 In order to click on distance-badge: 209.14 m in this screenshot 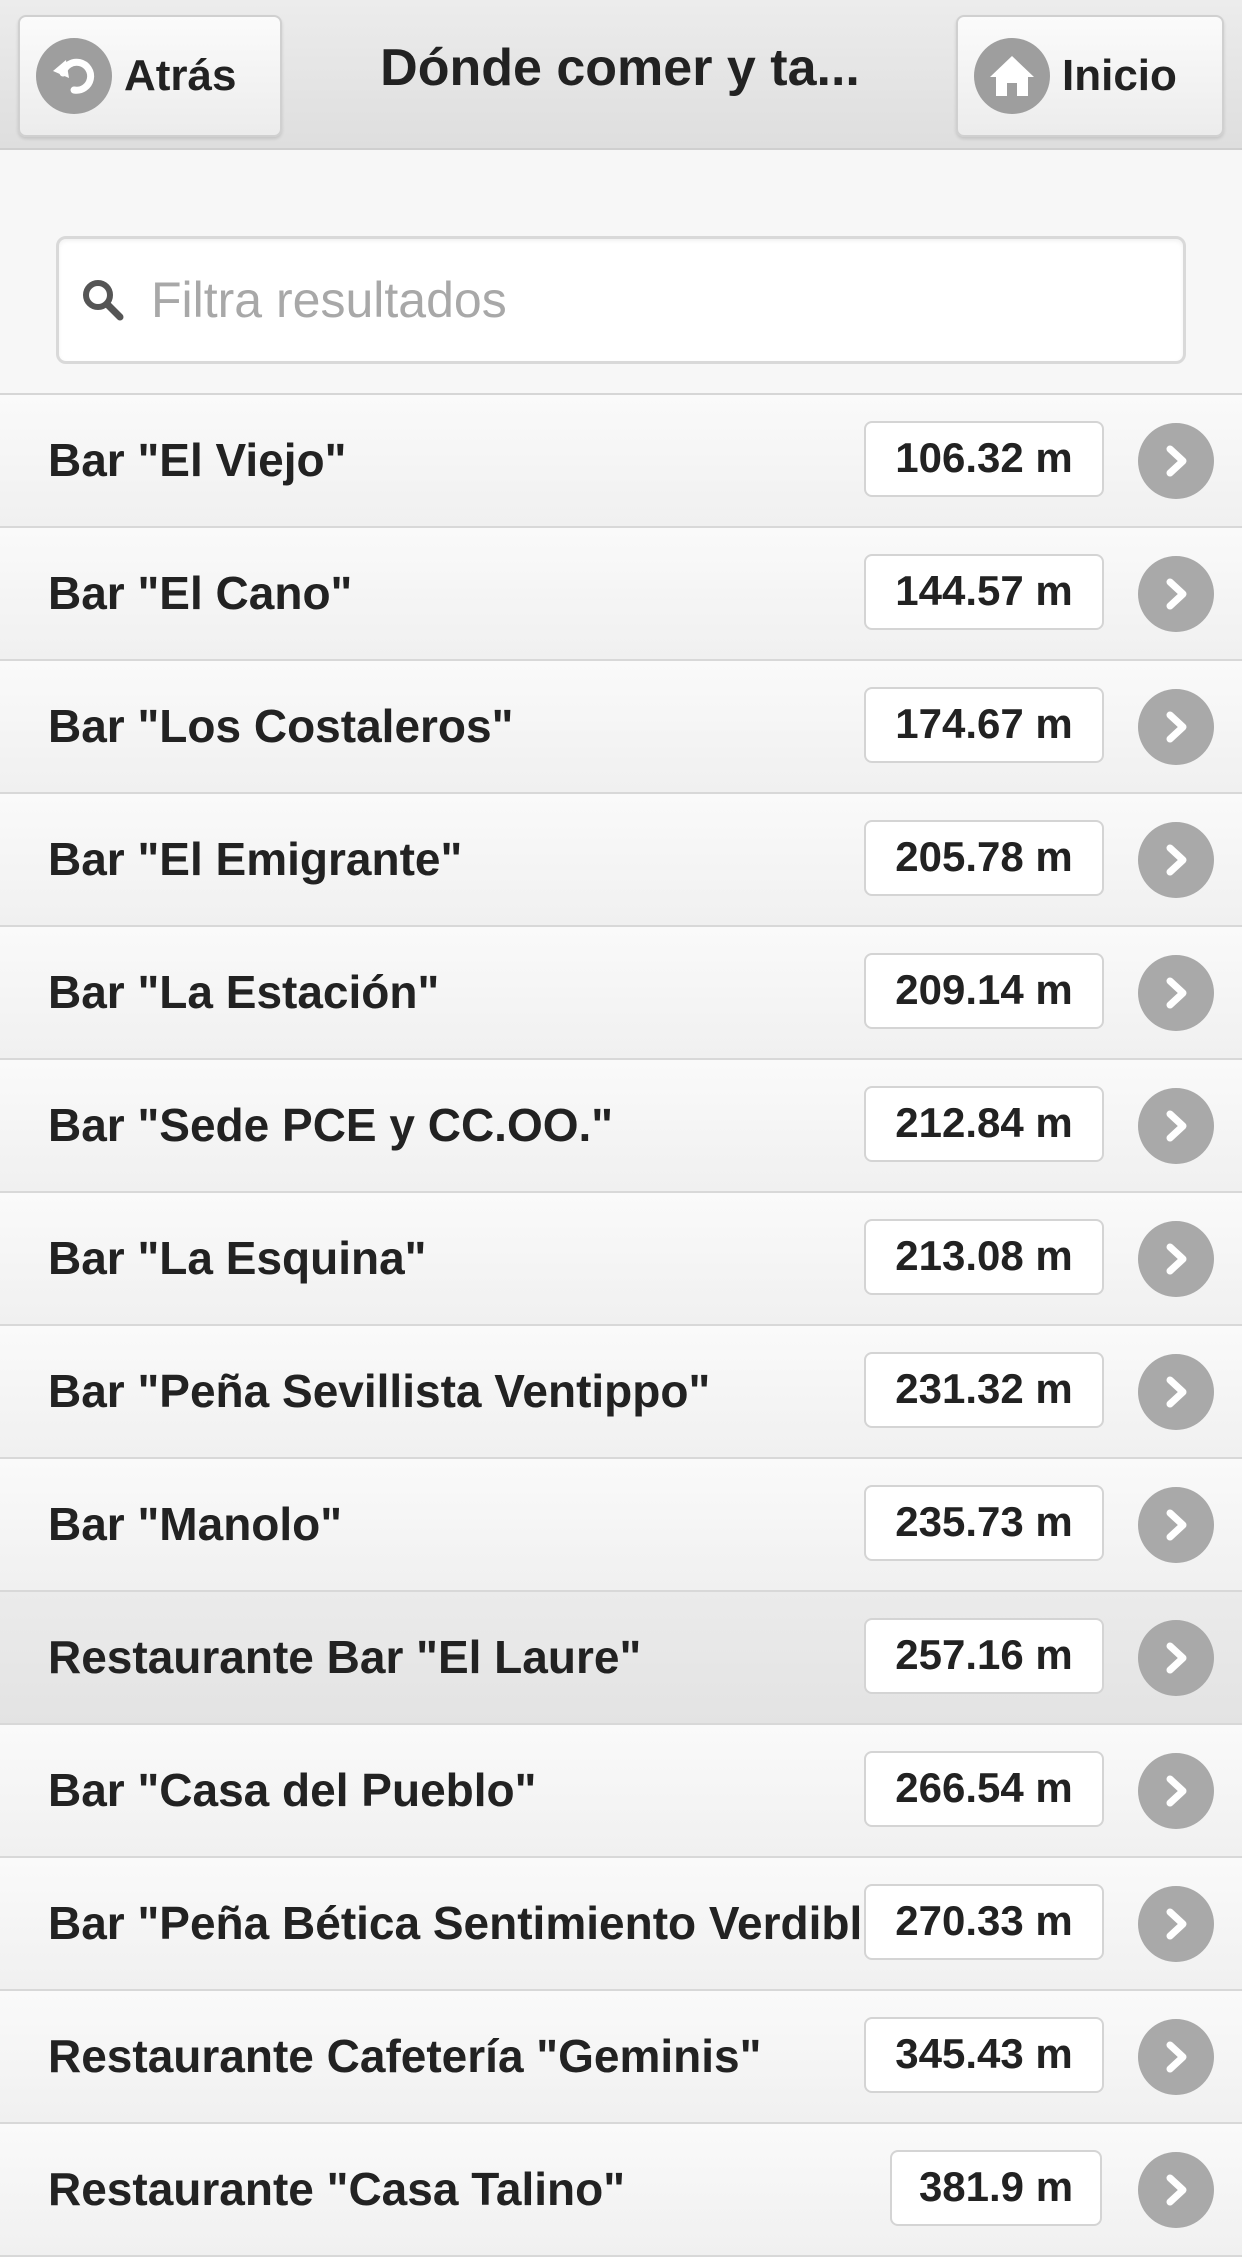, I will do `click(984, 991)`.